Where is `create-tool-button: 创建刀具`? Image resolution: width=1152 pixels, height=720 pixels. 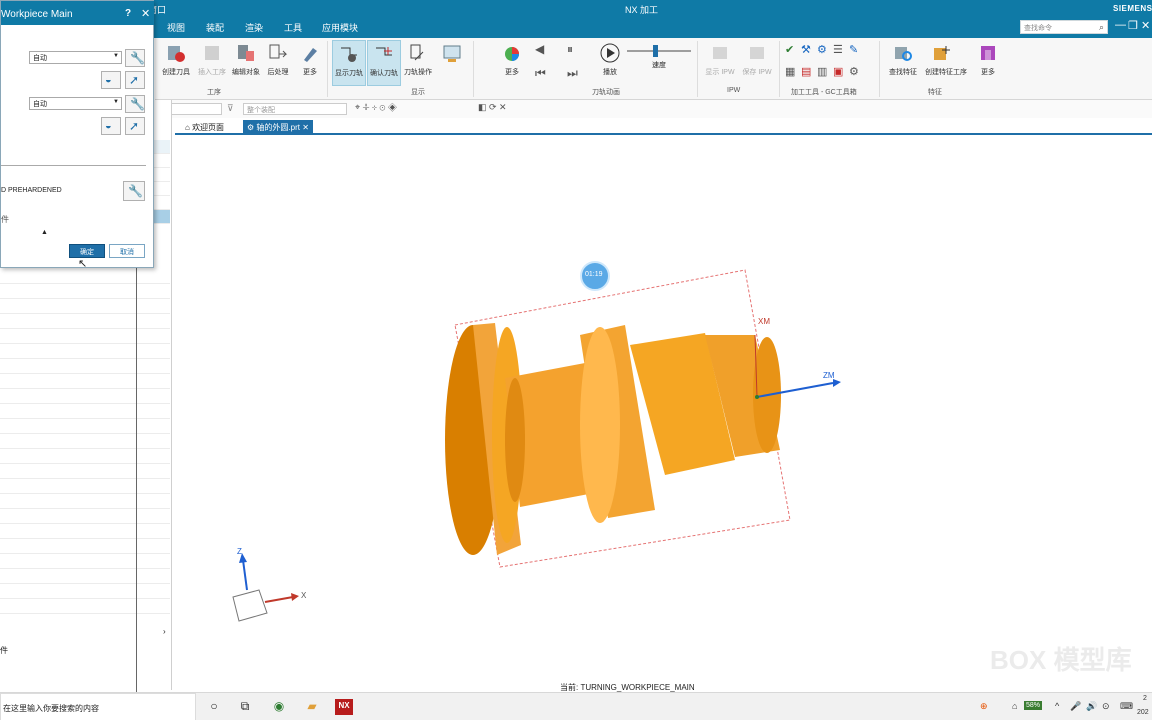 create-tool-button: 创建刀具 is located at coordinates (176, 63).